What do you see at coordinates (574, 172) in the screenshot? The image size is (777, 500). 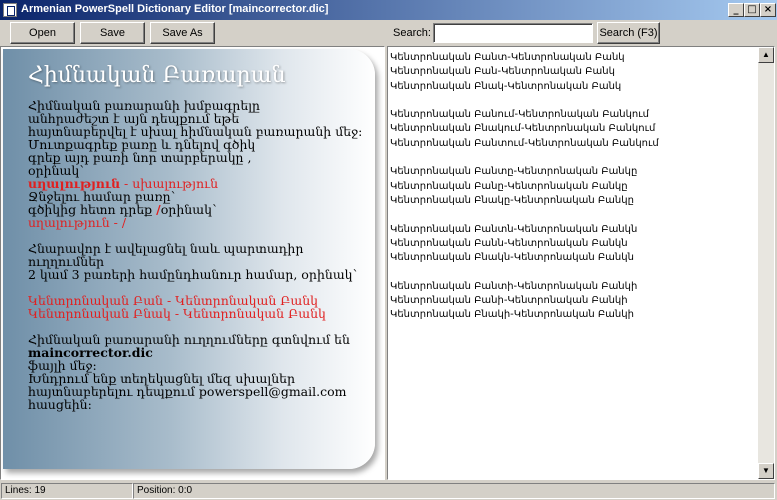 I see `editor-line: Կենտրոնական Բանտը-Կենտրոնական Բանկը` at bounding box center [574, 172].